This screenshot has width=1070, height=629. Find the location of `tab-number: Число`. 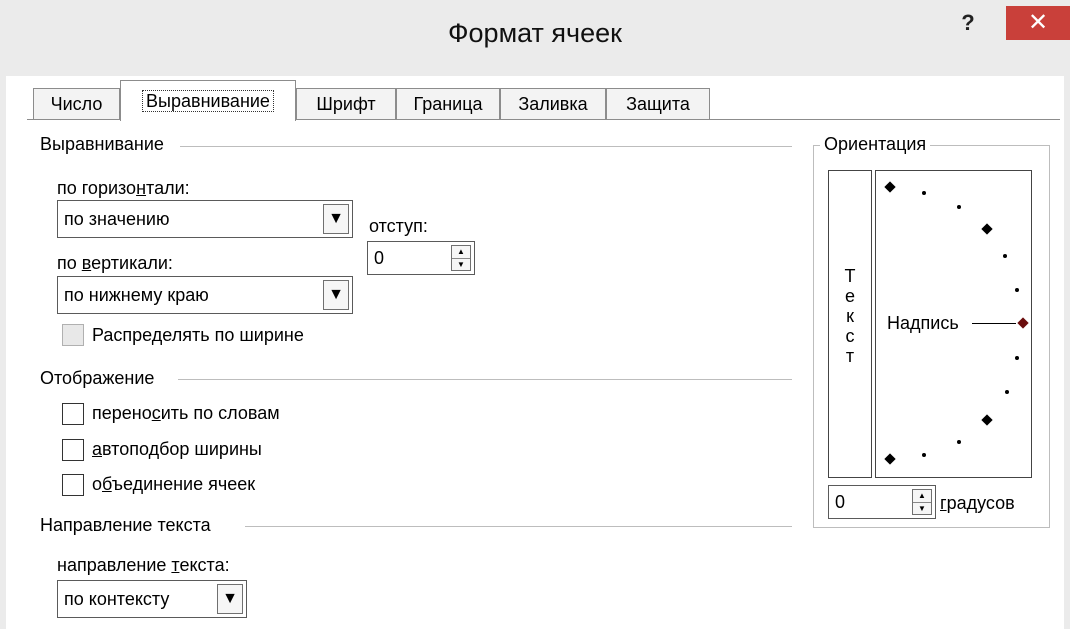

tab-number: Число is located at coordinates (76, 103).